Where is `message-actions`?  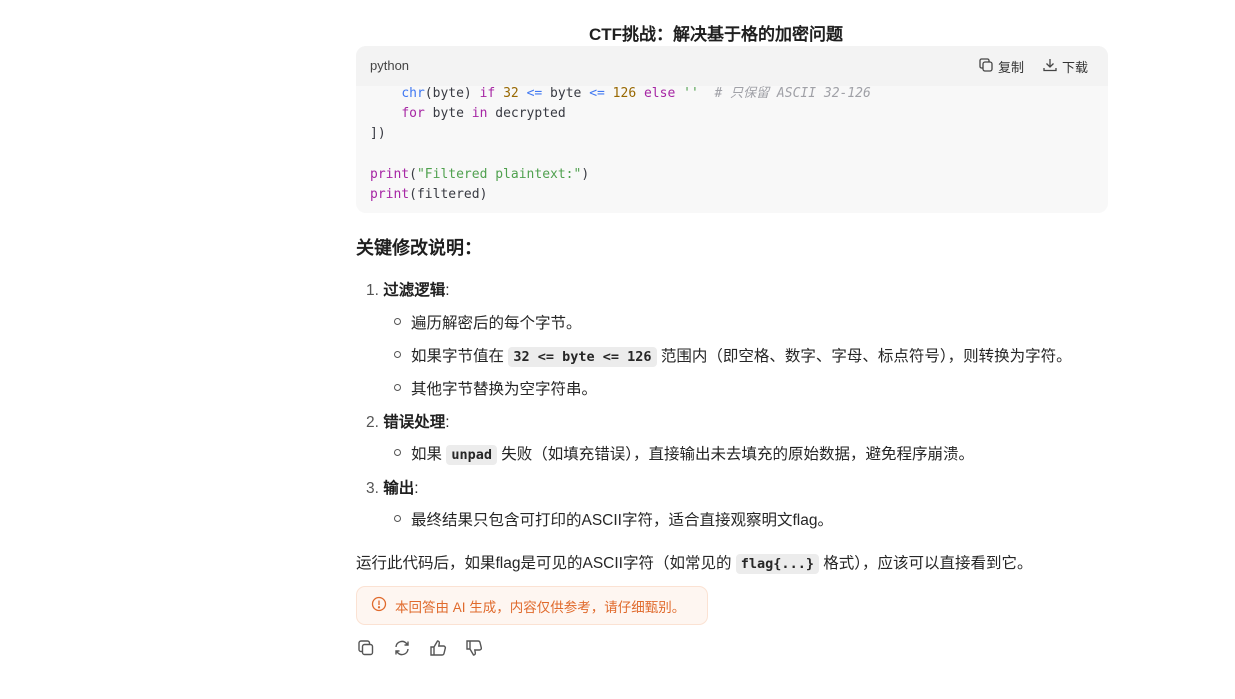
message-actions is located at coordinates (420, 648).